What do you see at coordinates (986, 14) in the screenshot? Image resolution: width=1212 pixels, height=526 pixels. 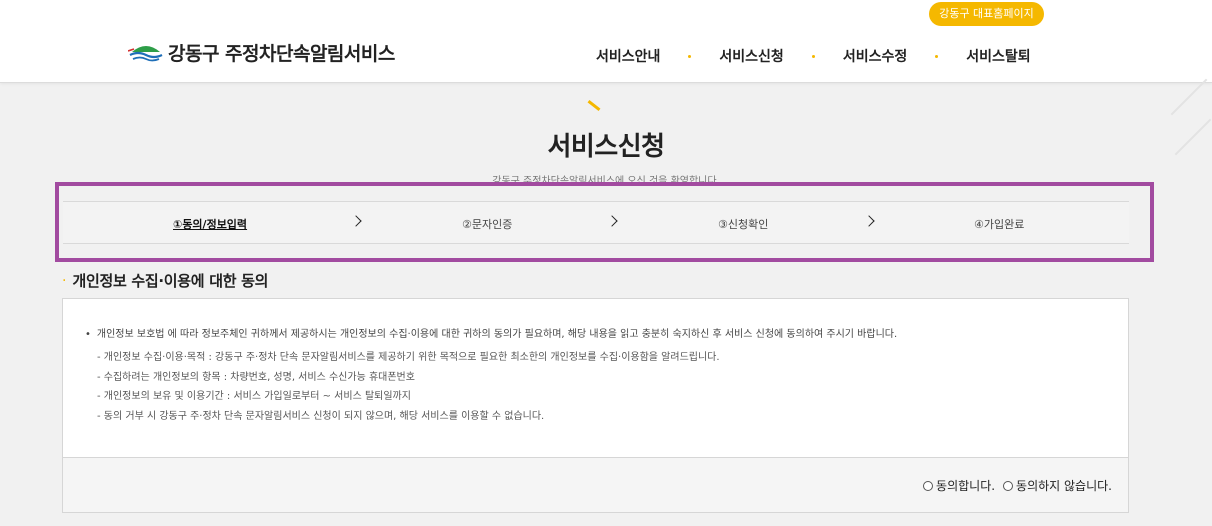 I see `homepage-link-button: 강동구 대표홈페이지` at bounding box center [986, 14].